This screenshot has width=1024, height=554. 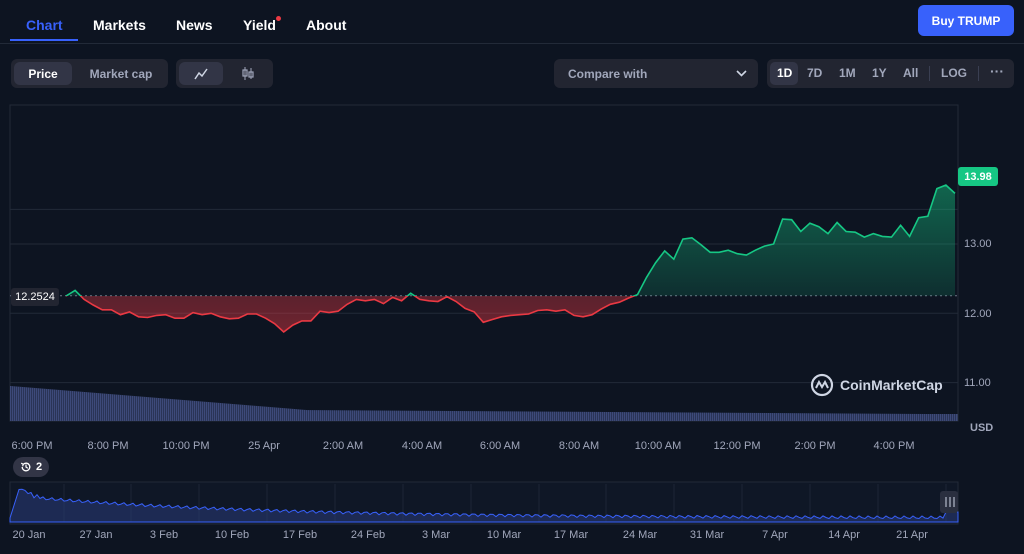 I want to click on x-tick-label: 12:00 PM, so click(x=737, y=446).